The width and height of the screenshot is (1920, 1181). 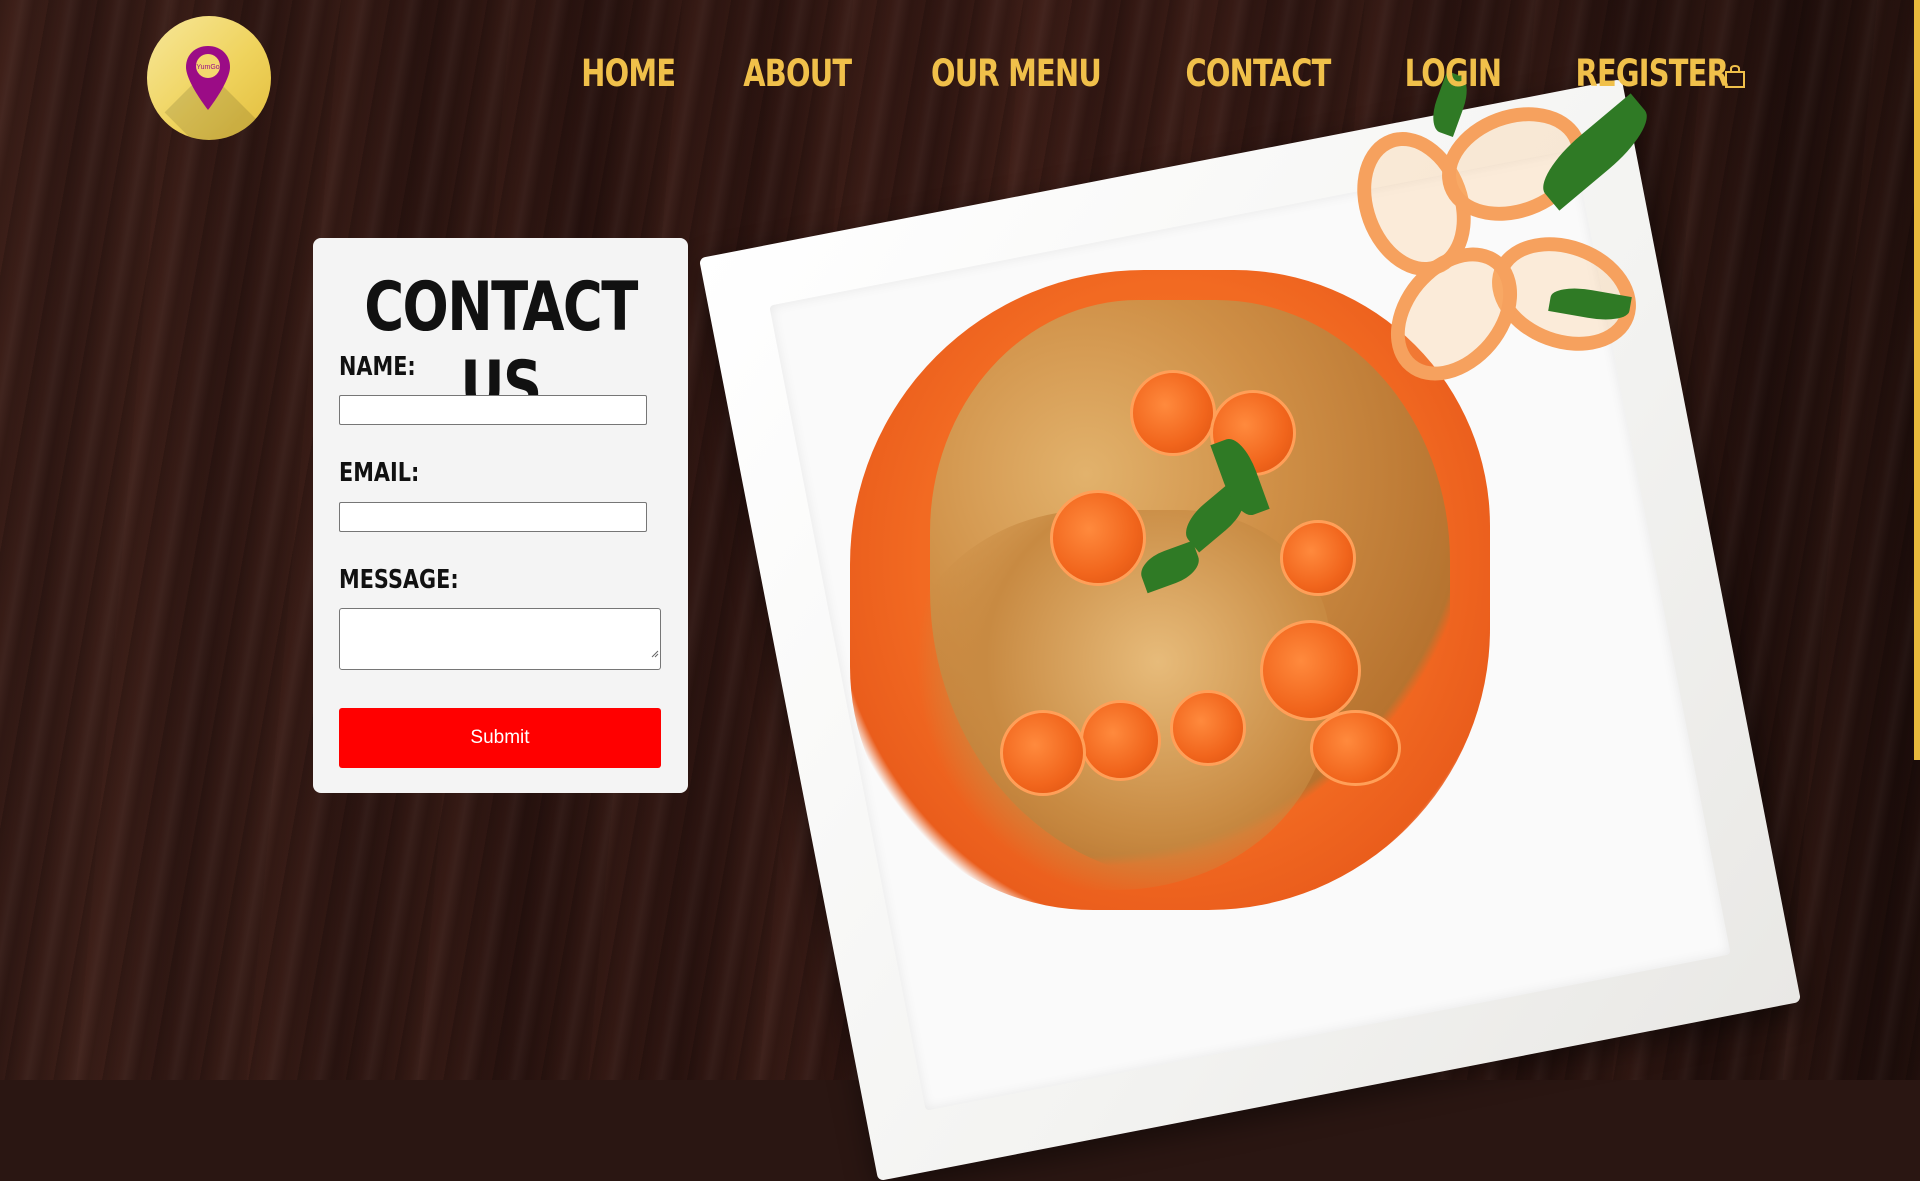 What do you see at coordinates (207, 67) in the screenshot?
I see `svg-text: YumGo` at bounding box center [207, 67].